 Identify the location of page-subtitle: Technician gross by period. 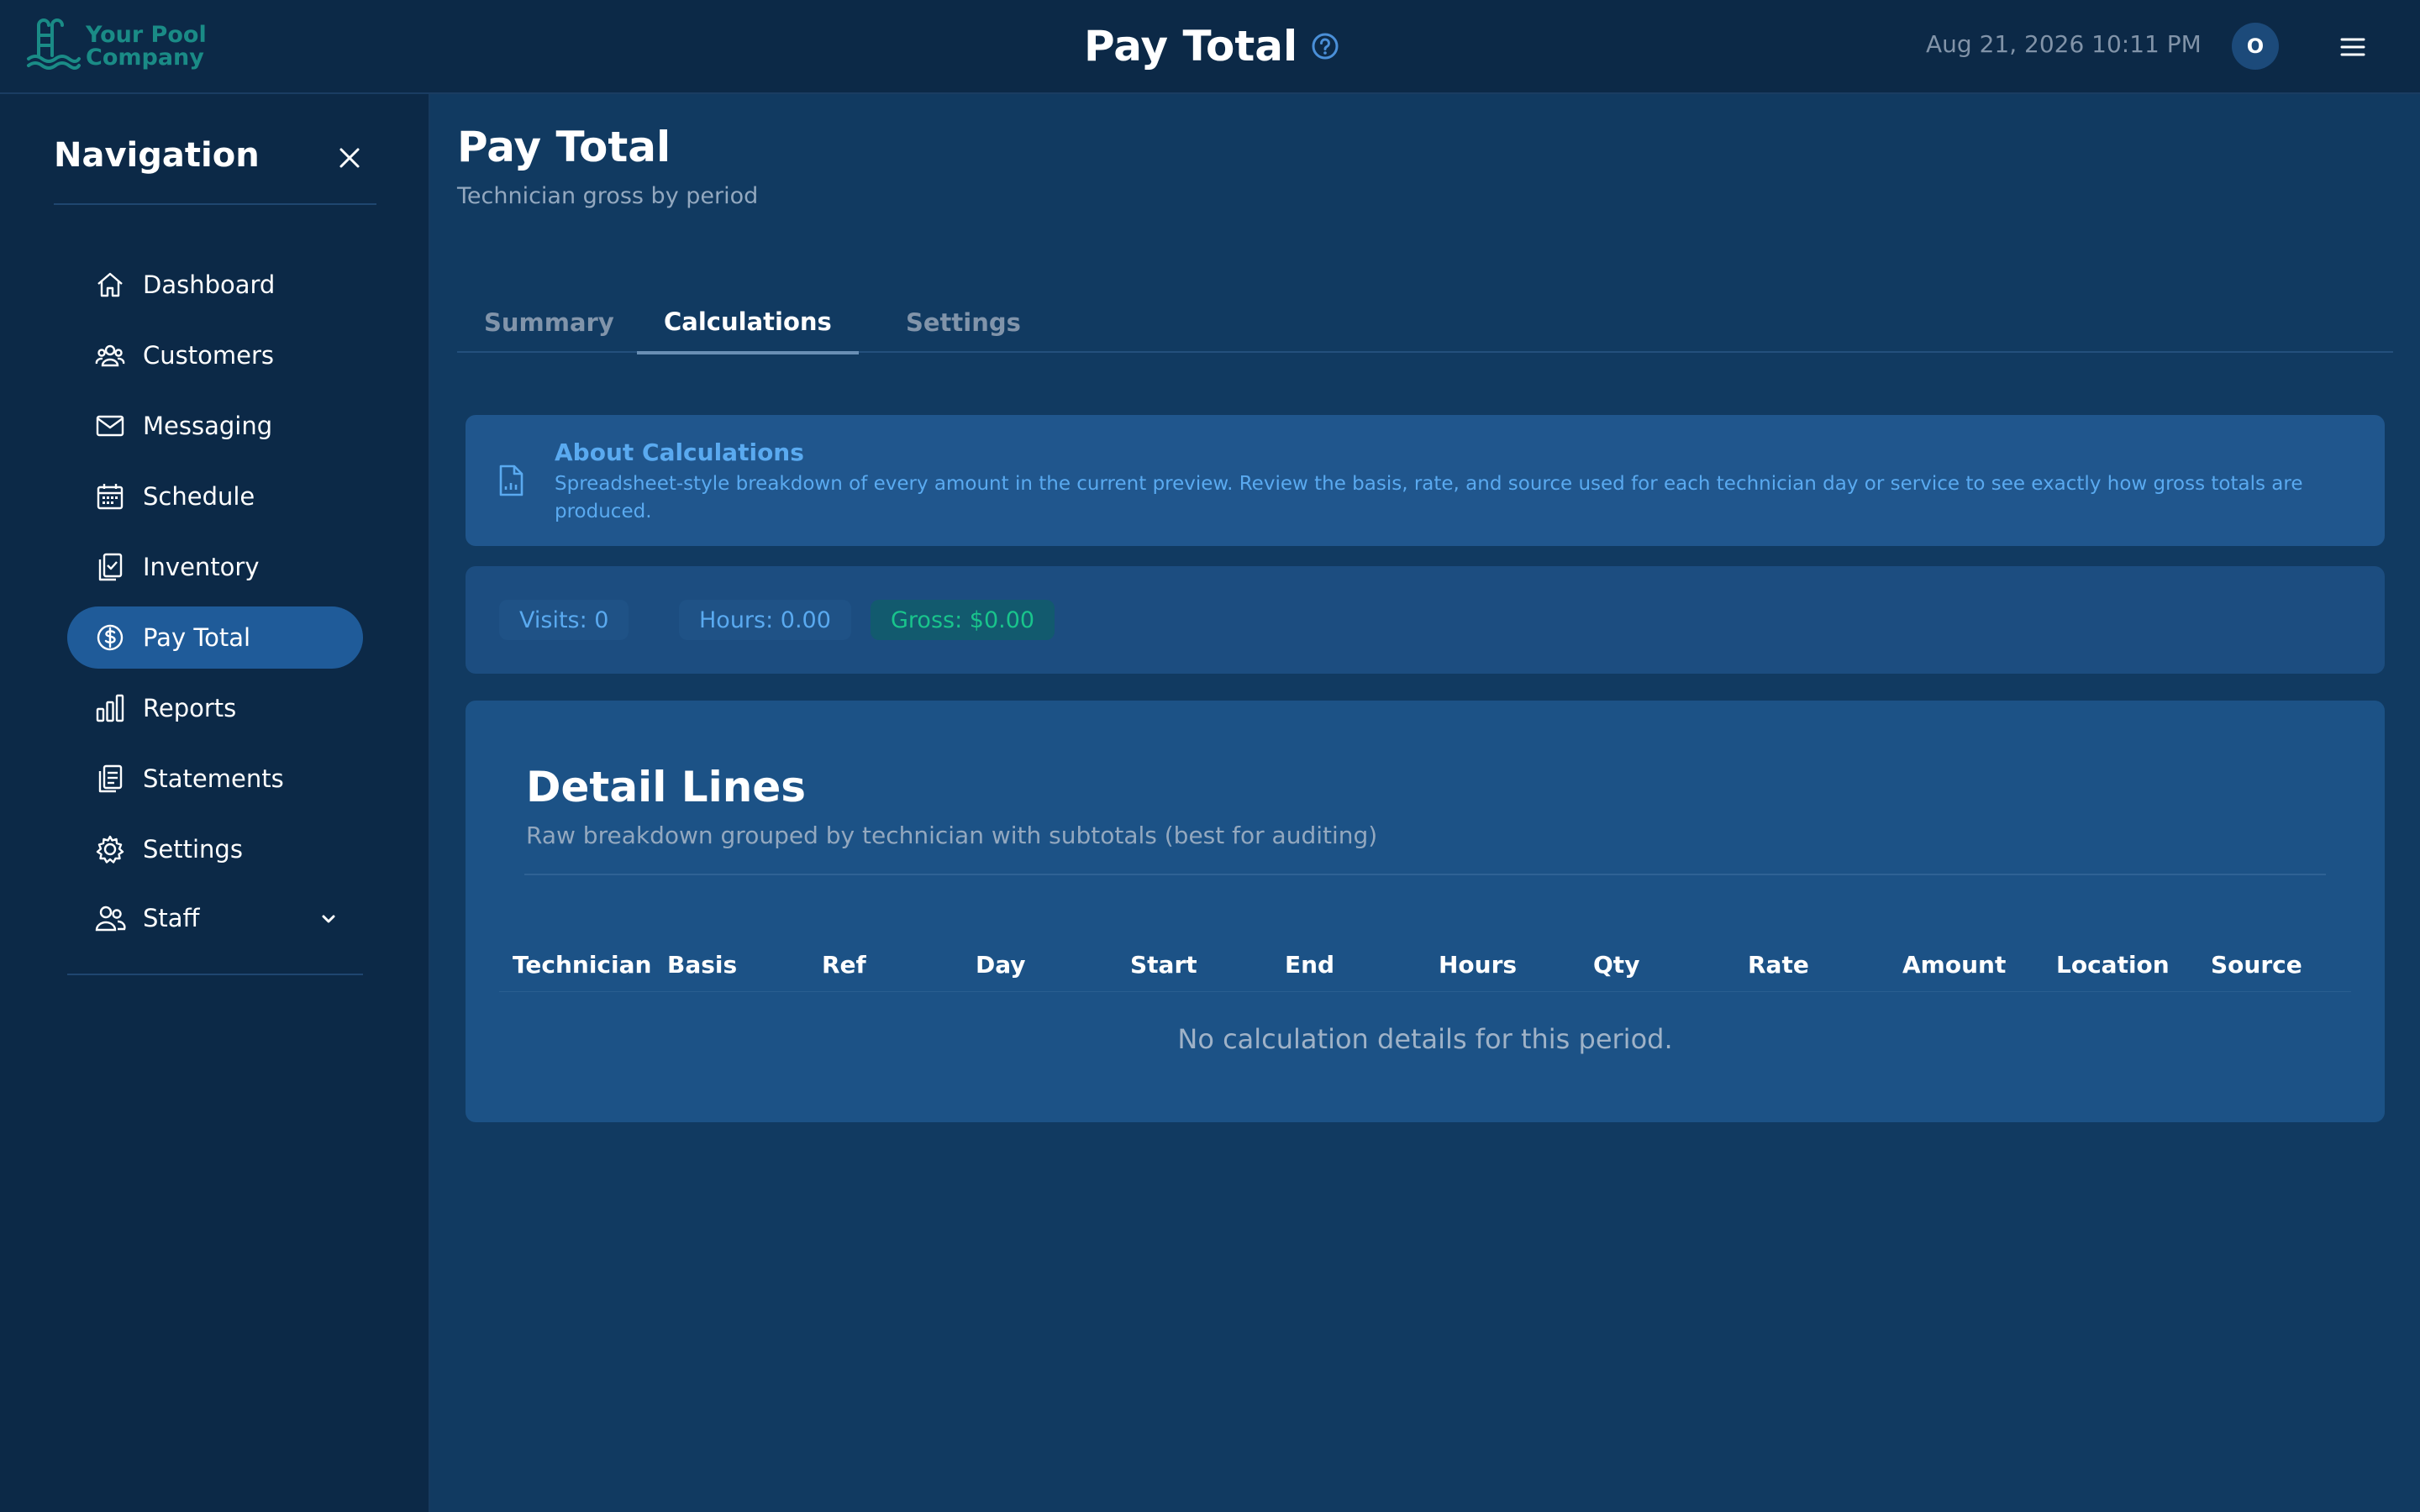
(608, 196).